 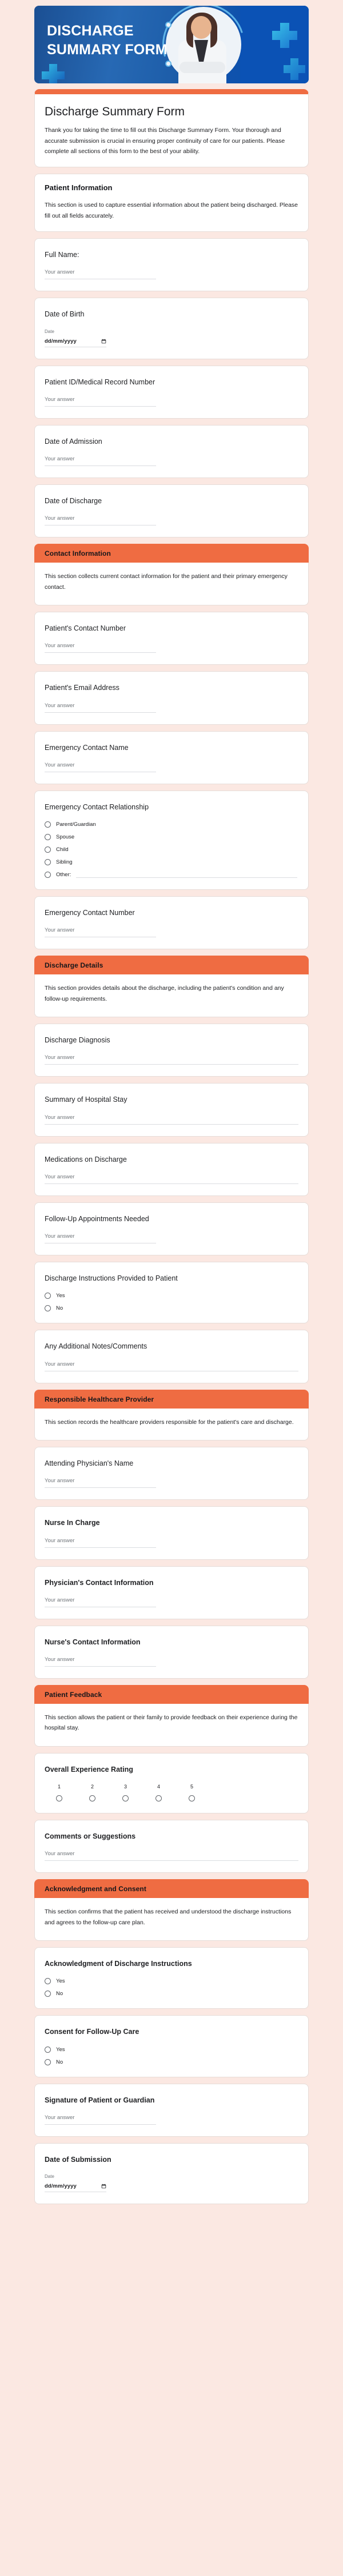 I want to click on scale-option: 5, so click(x=192, y=1792).